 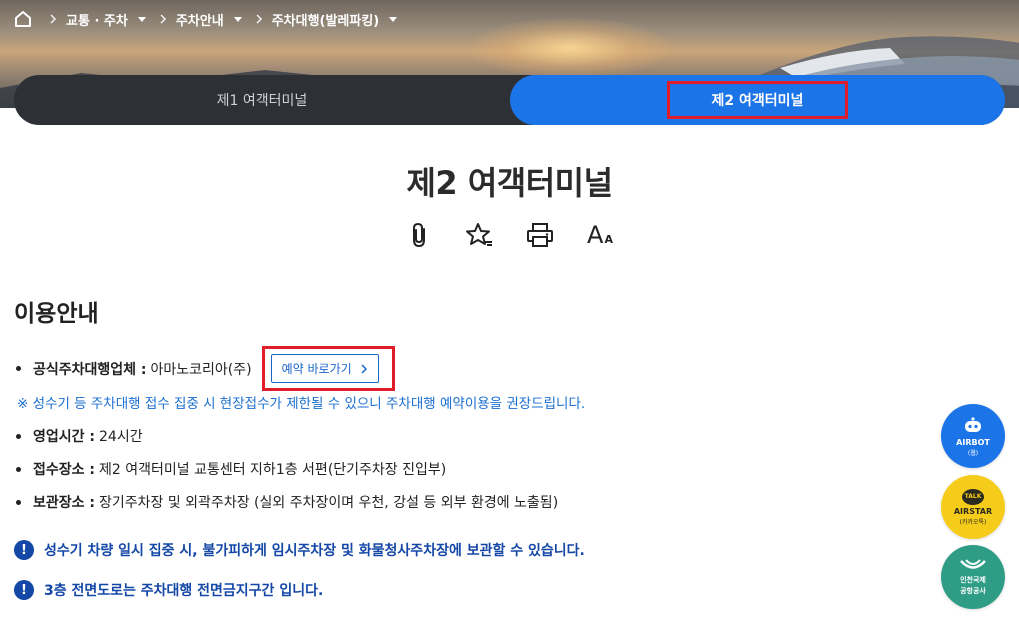 I want to click on info-key: 영업시간 :, so click(x=64, y=437).